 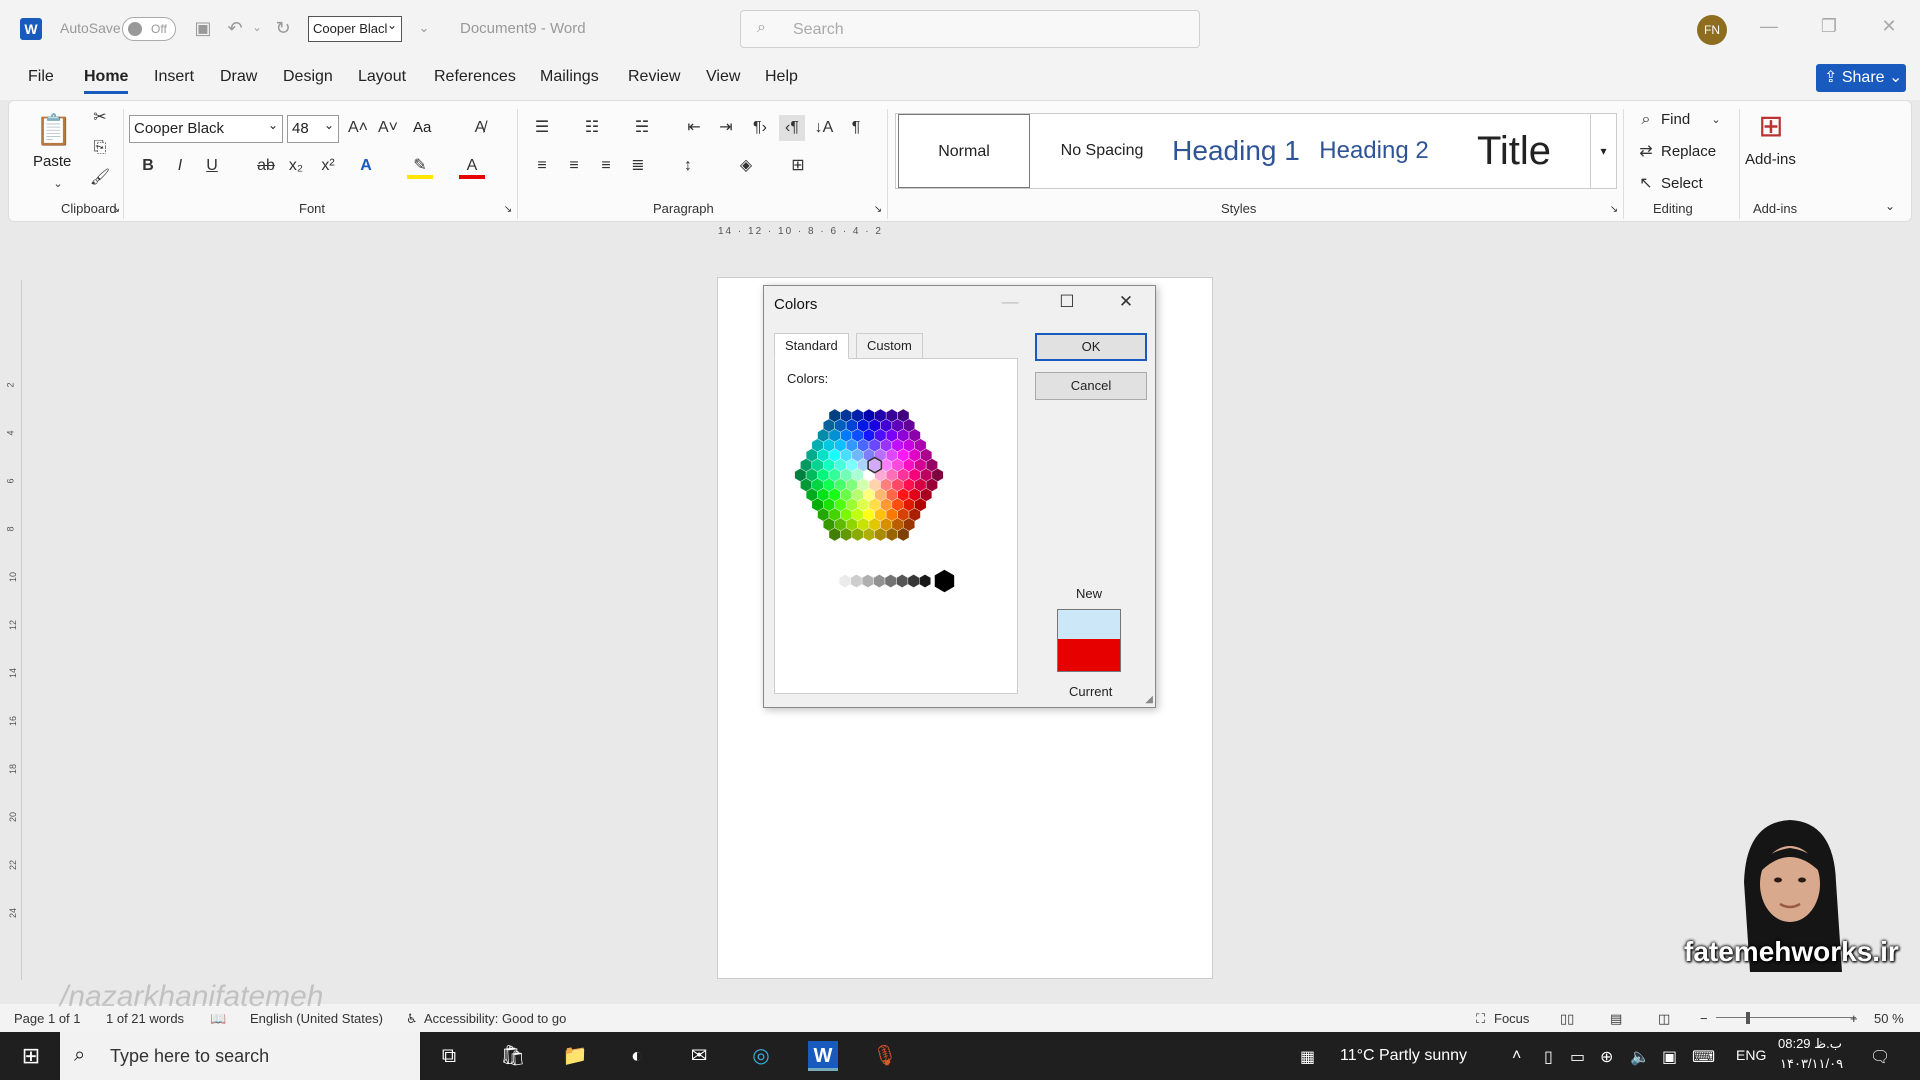 What do you see at coordinates (480, 128) in the screenshot?
I see `clear-formatting-icon: A̸` at bounding box center [480, 128].